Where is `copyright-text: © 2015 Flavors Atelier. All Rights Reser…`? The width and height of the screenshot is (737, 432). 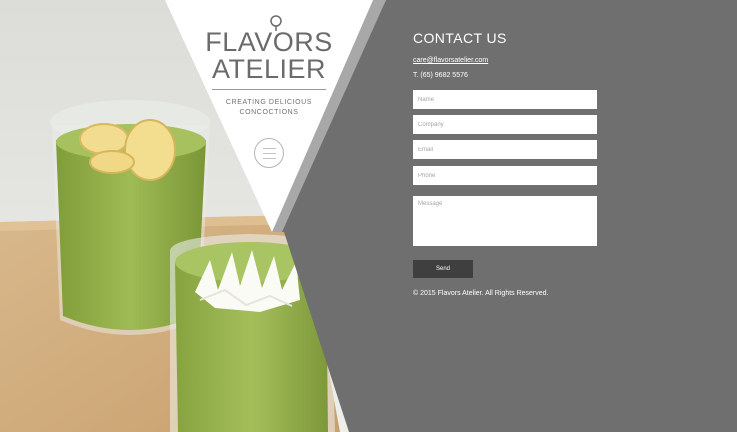
copyright-text: © 2015 Flavors Atelier. All Rights Reser… is located at coordinates (481, 293).